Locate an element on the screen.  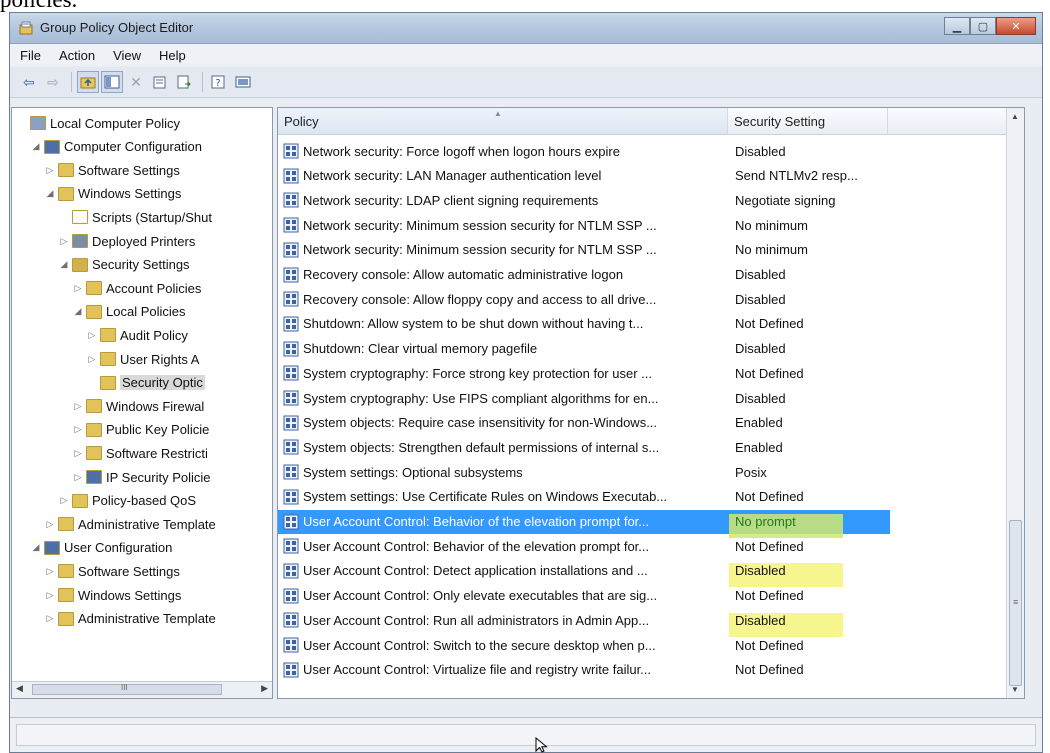
close-button: ✕ is located at coordinates (1016, 26).